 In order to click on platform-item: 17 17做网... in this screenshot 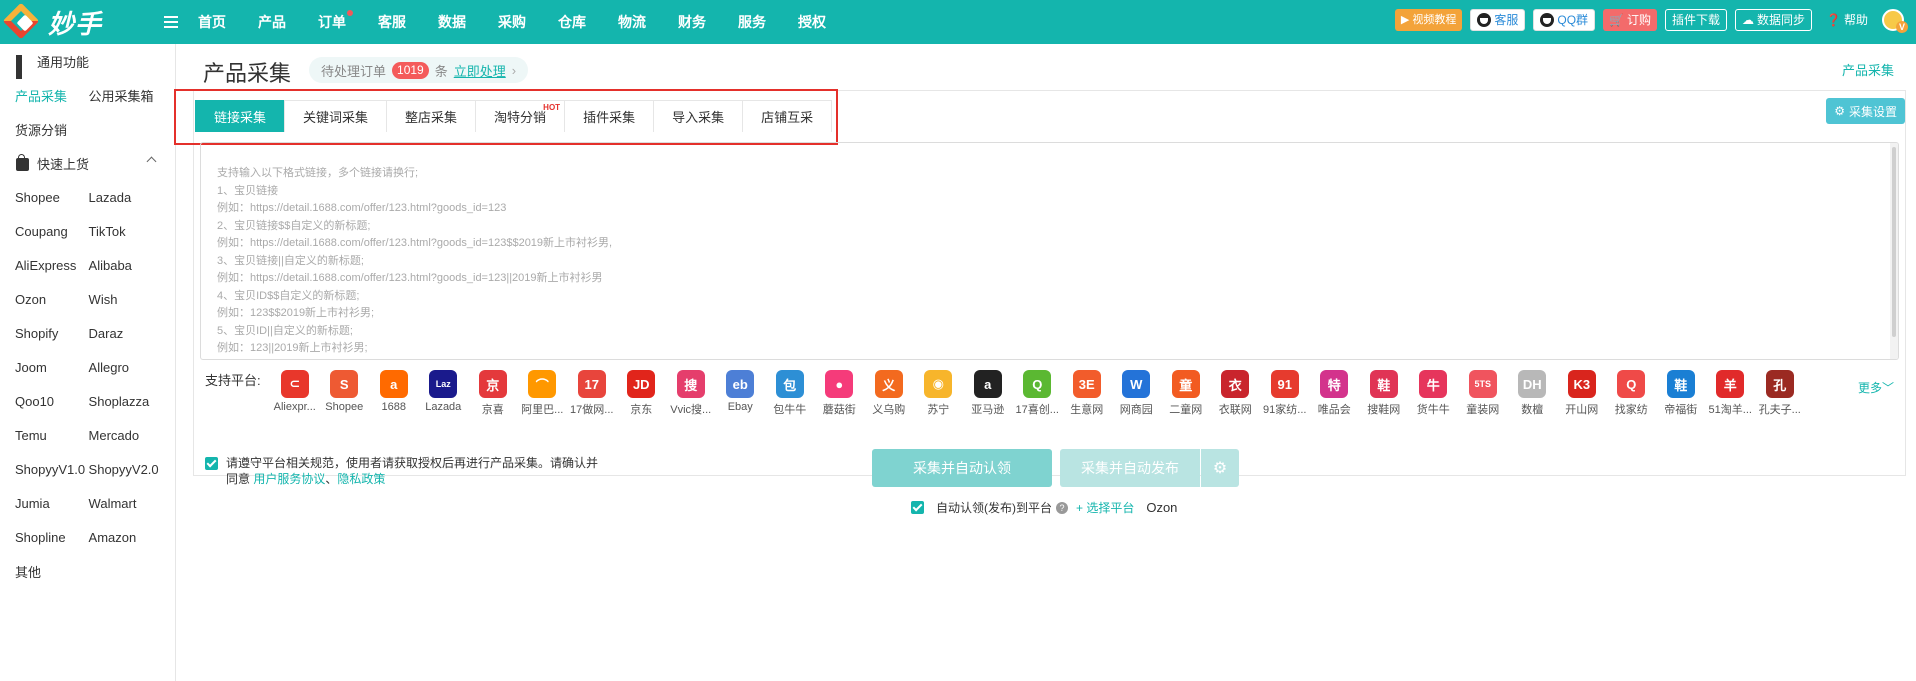, I will do `click(592, 393)`.